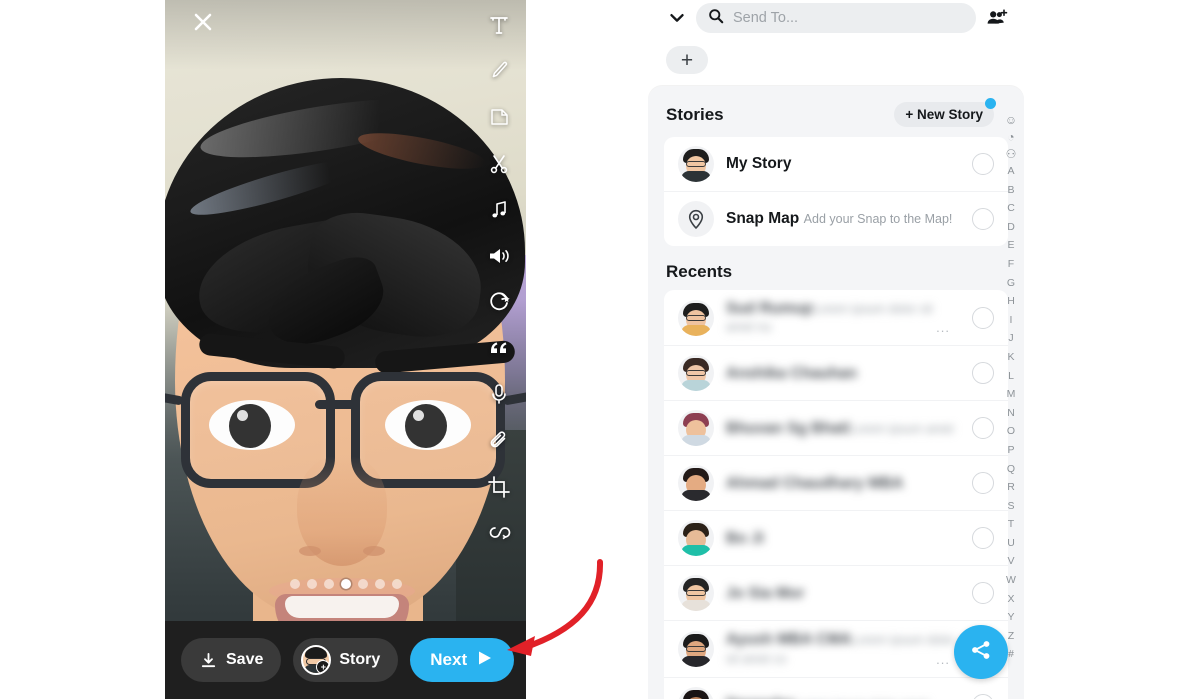 Image resolution: width=1200 pixels, height=699 pixels. Describe the element at coordinates (1010, 172) in the screenshot. I see `index-letter-A: A` at that location.